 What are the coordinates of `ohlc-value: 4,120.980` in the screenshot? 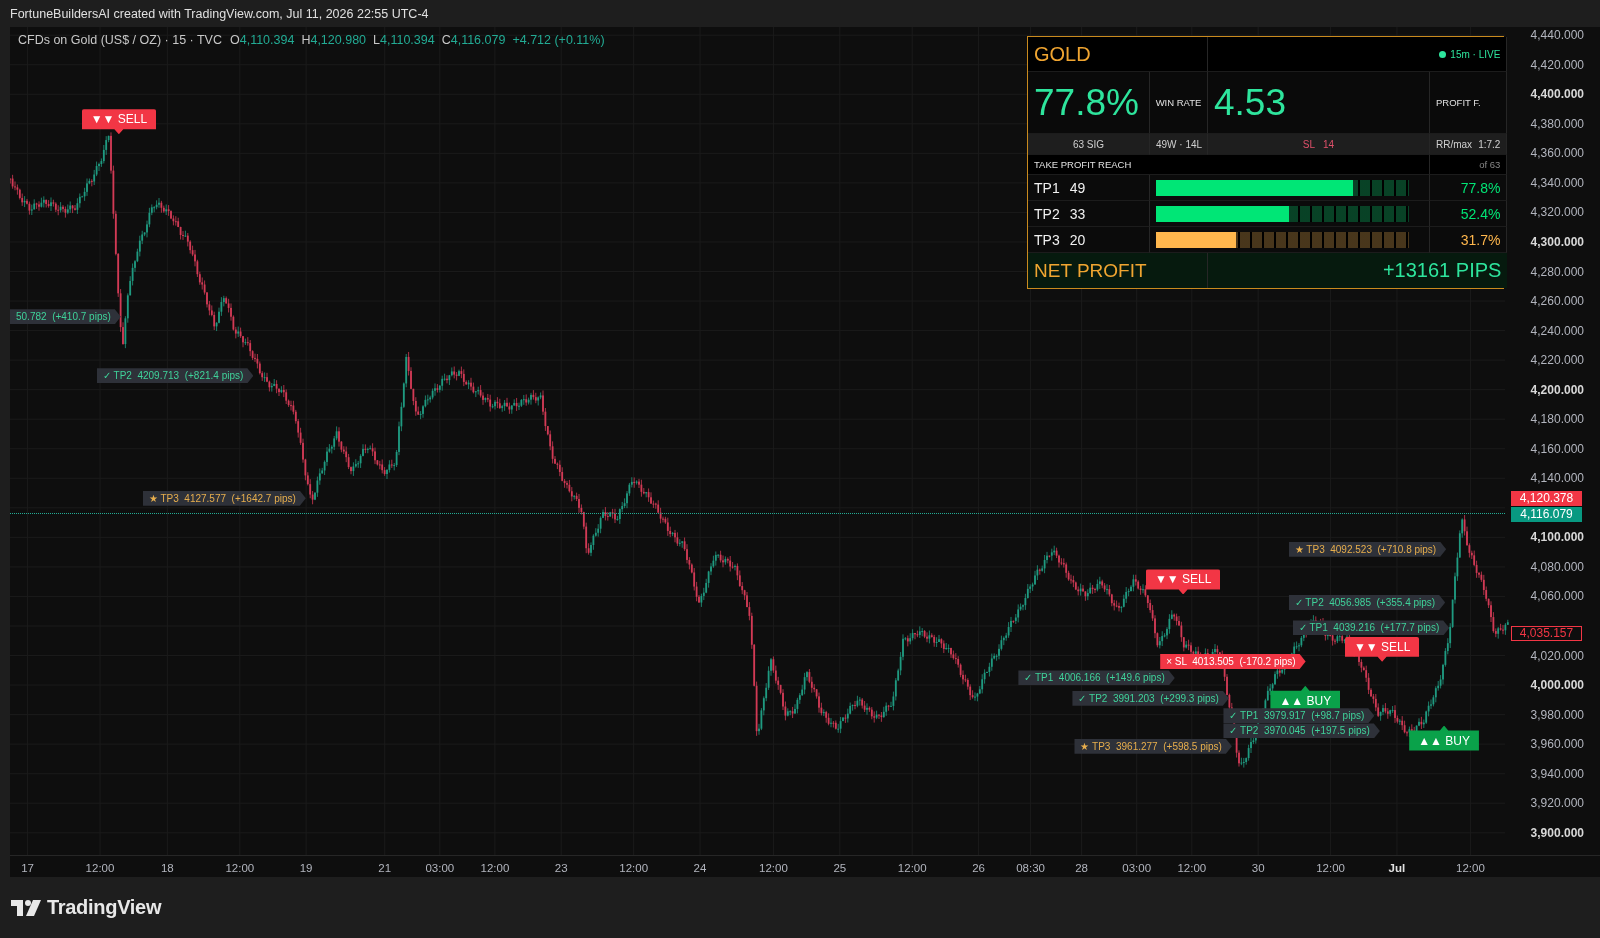 It's located at (338, 40).